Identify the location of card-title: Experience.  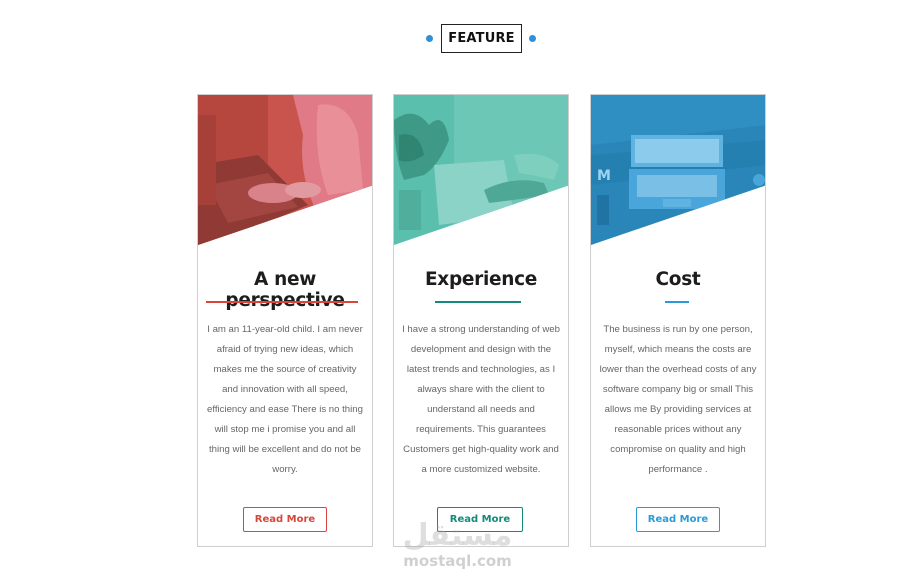
(481, 279).